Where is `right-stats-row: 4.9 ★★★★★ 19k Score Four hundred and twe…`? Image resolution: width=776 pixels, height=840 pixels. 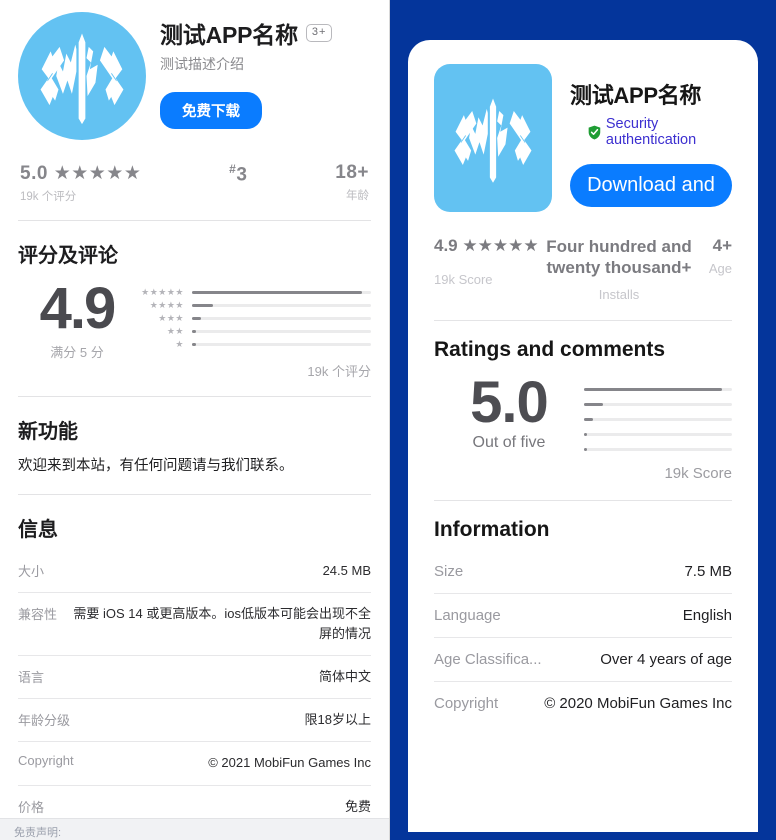 right-stats-row: 4.9 ★★★★★ 19k Score Four hundred and twe… is located at coordinates (583, 269).